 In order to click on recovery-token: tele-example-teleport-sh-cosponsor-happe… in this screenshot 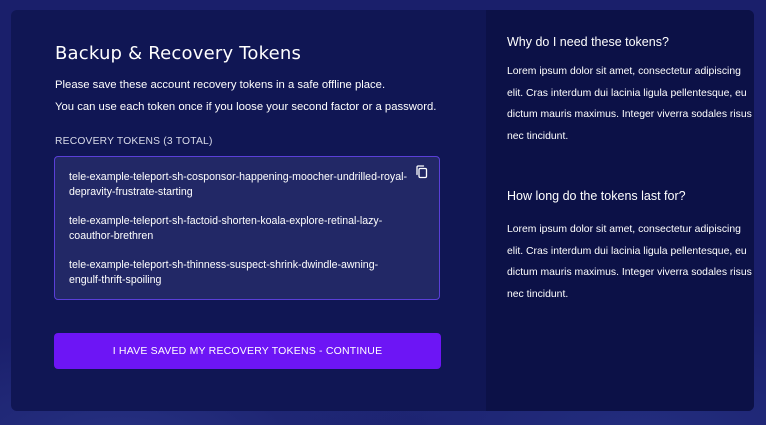, I will do `click(239, 185)`.